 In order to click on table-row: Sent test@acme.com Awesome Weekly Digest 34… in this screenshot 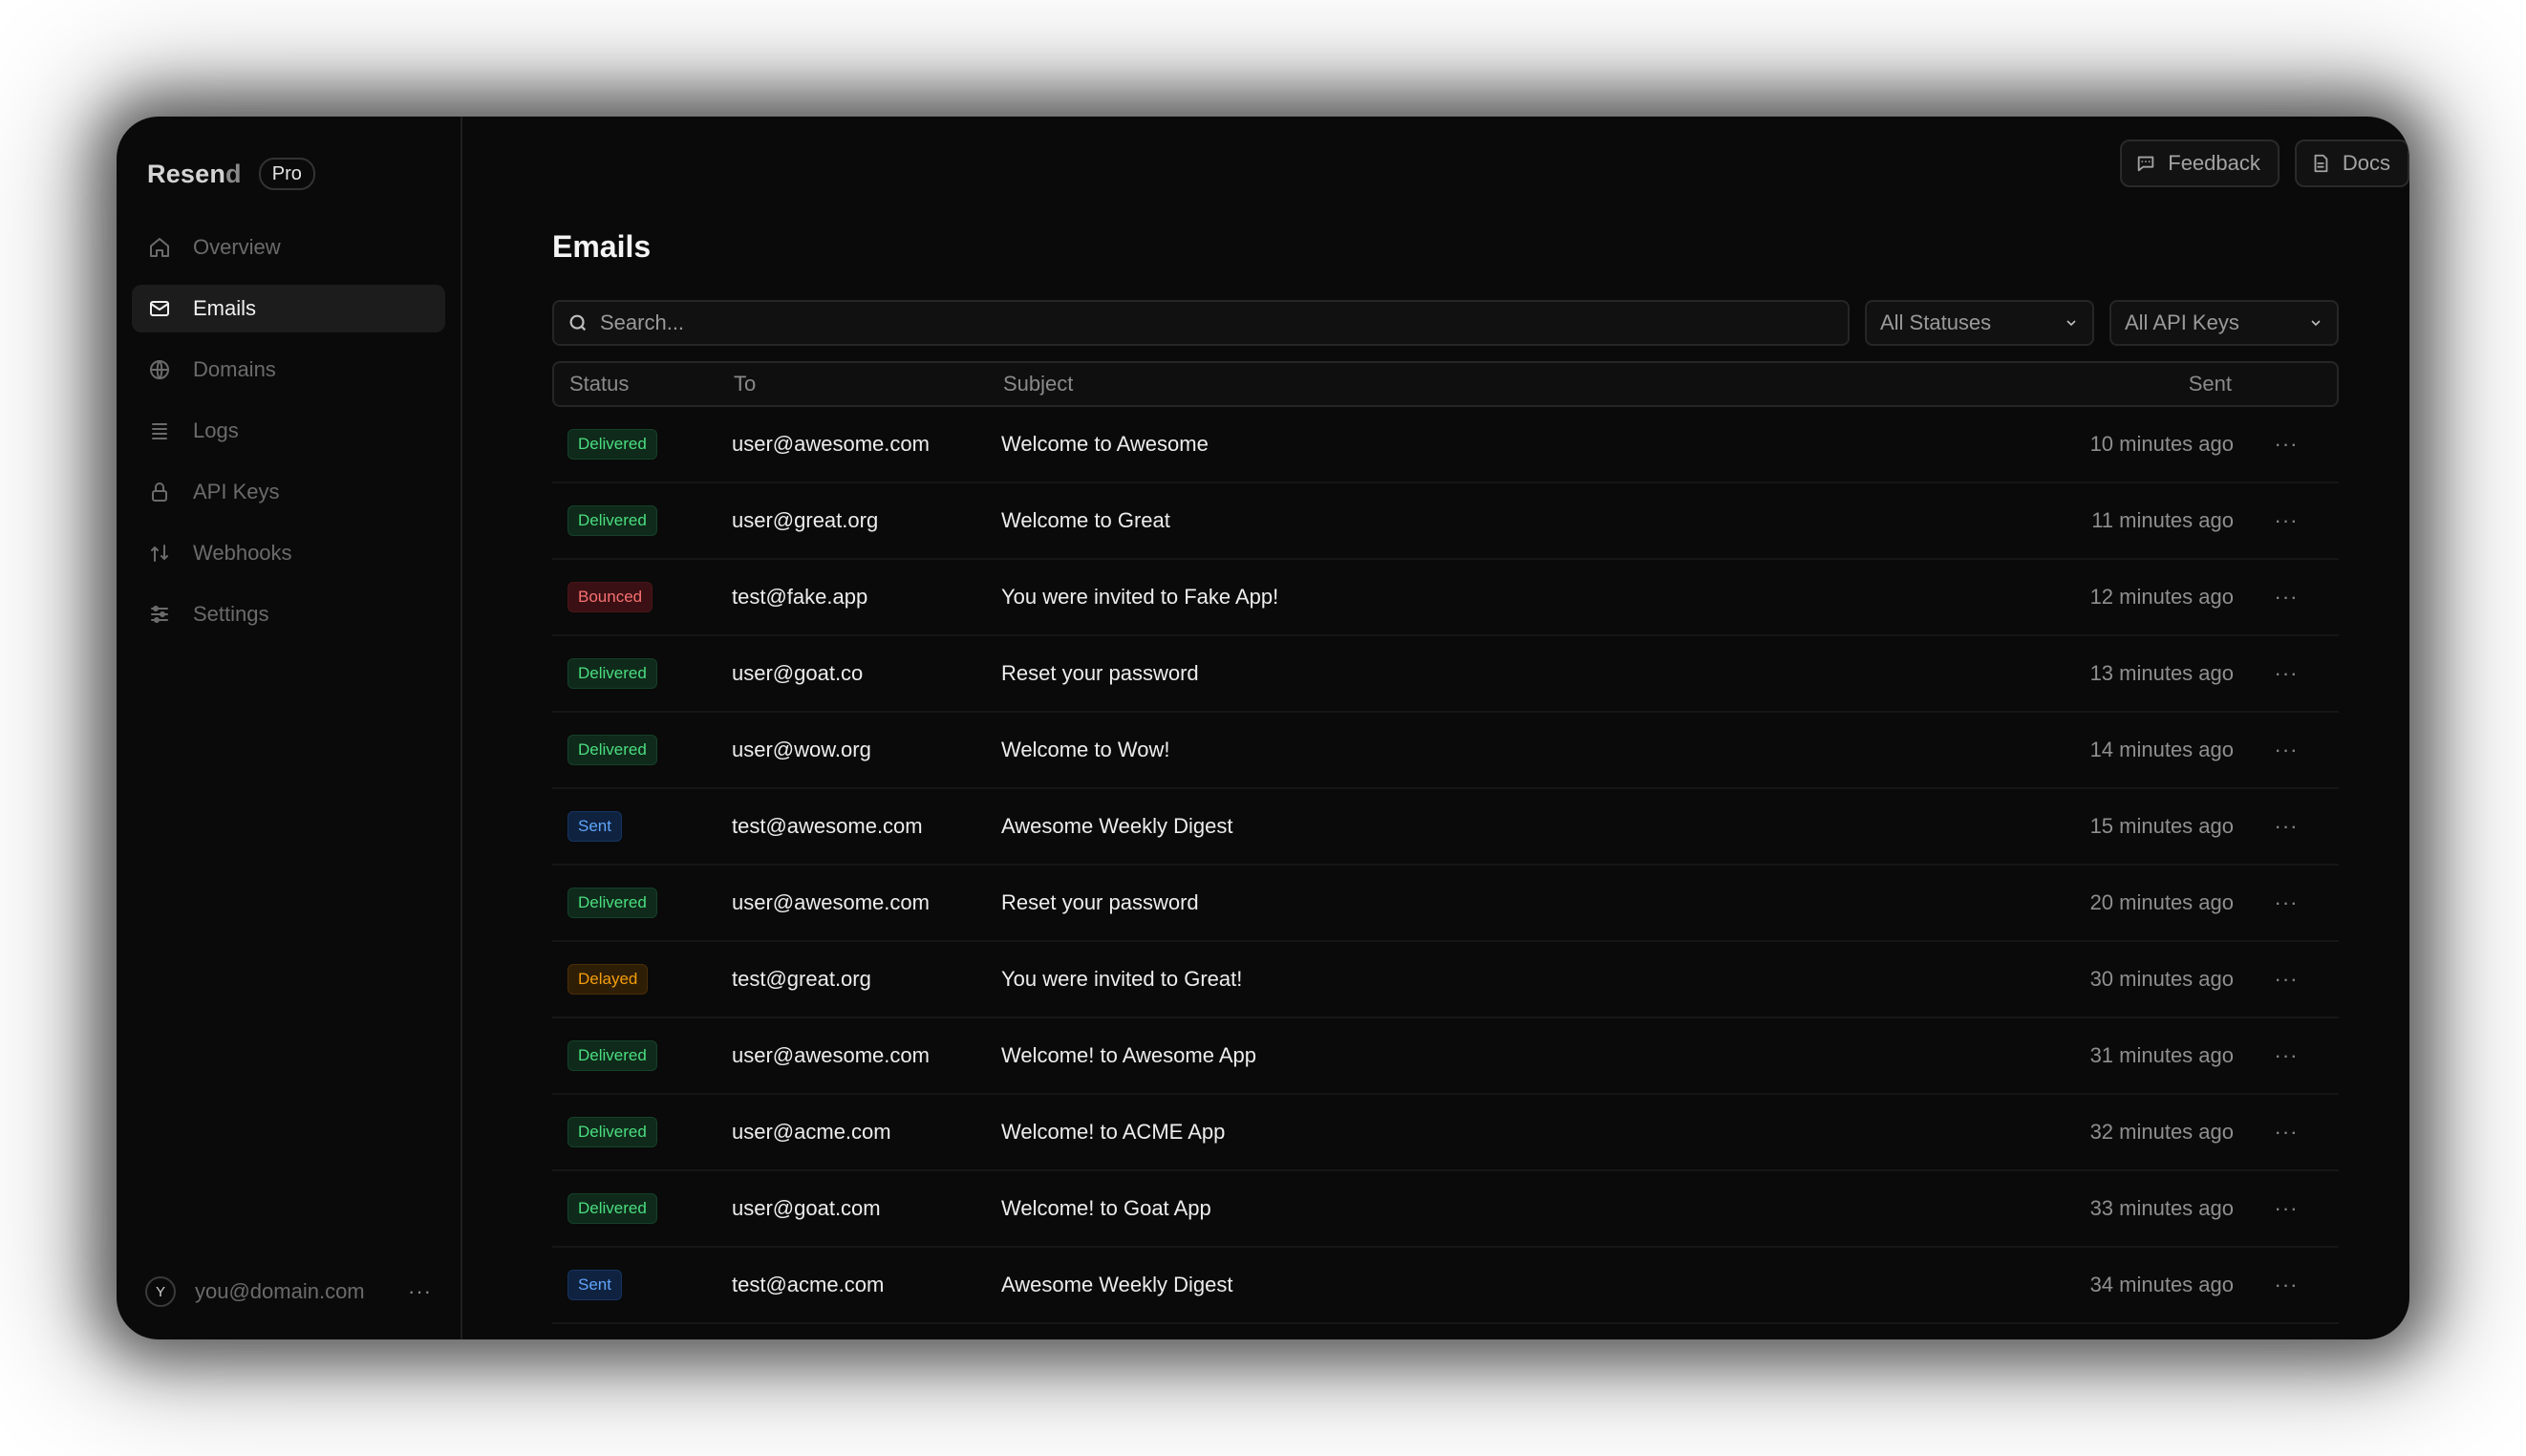, I will do `click(1445, 1286)`.